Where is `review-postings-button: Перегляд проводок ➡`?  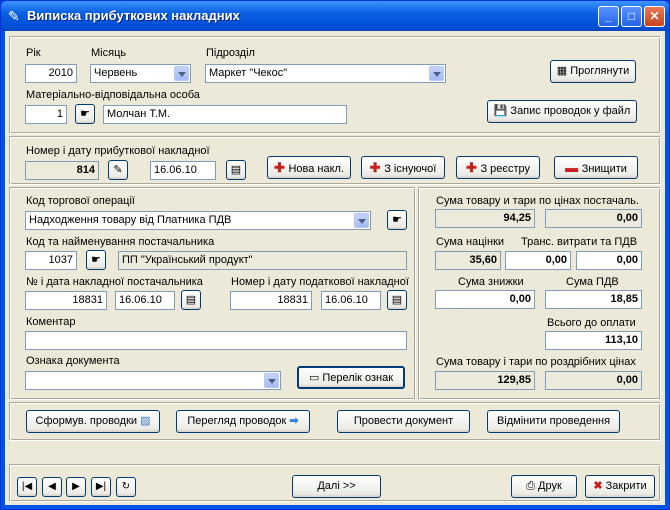
review-postings-button: Перегляд проводок ➡ is located at coordinates (243, 421).